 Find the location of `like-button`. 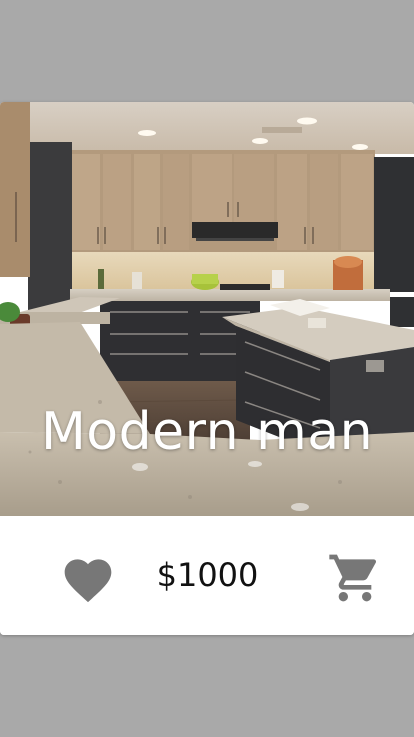

like-button is located at coordinates (88, 578).